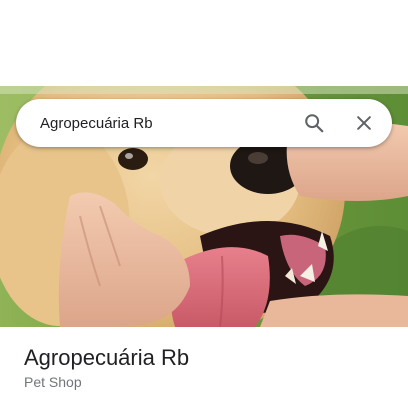  I want to click on search-button, so click(314, 123).